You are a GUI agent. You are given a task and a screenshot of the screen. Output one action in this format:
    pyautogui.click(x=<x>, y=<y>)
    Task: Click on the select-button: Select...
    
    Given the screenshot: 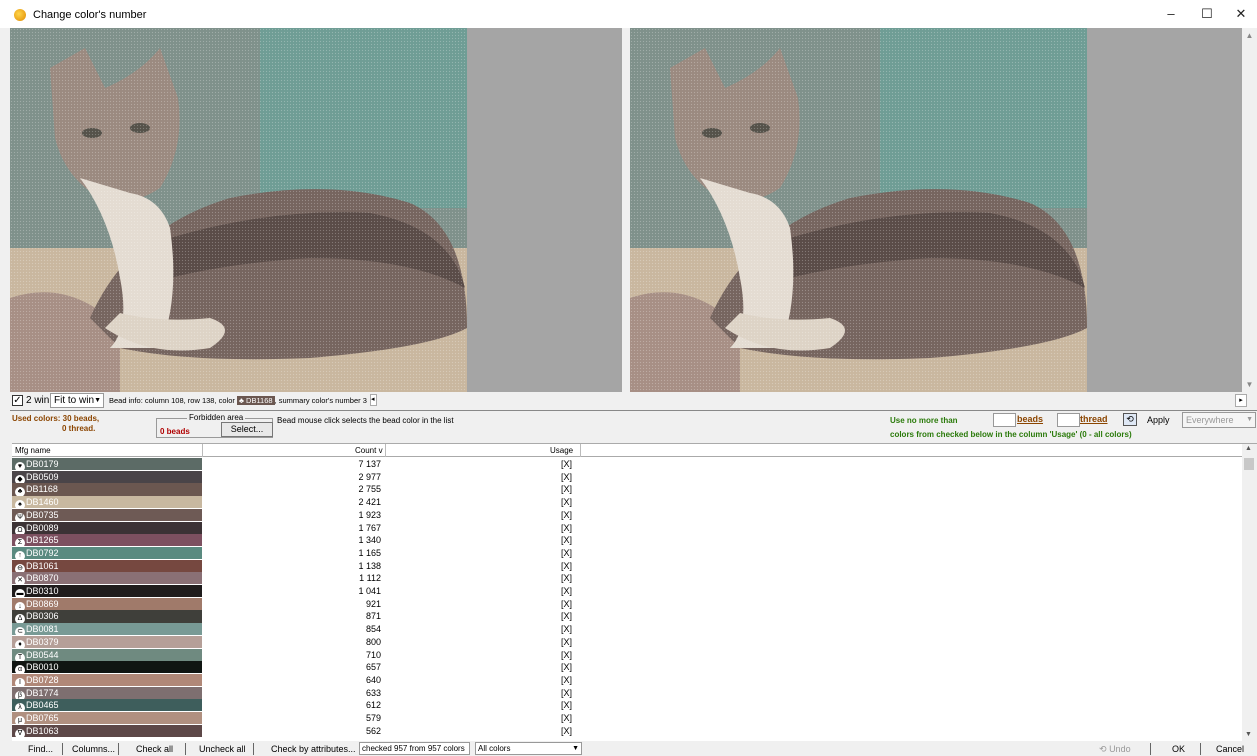 What is the action you would take?
    pyautogui.click(x=247, y=429)
    